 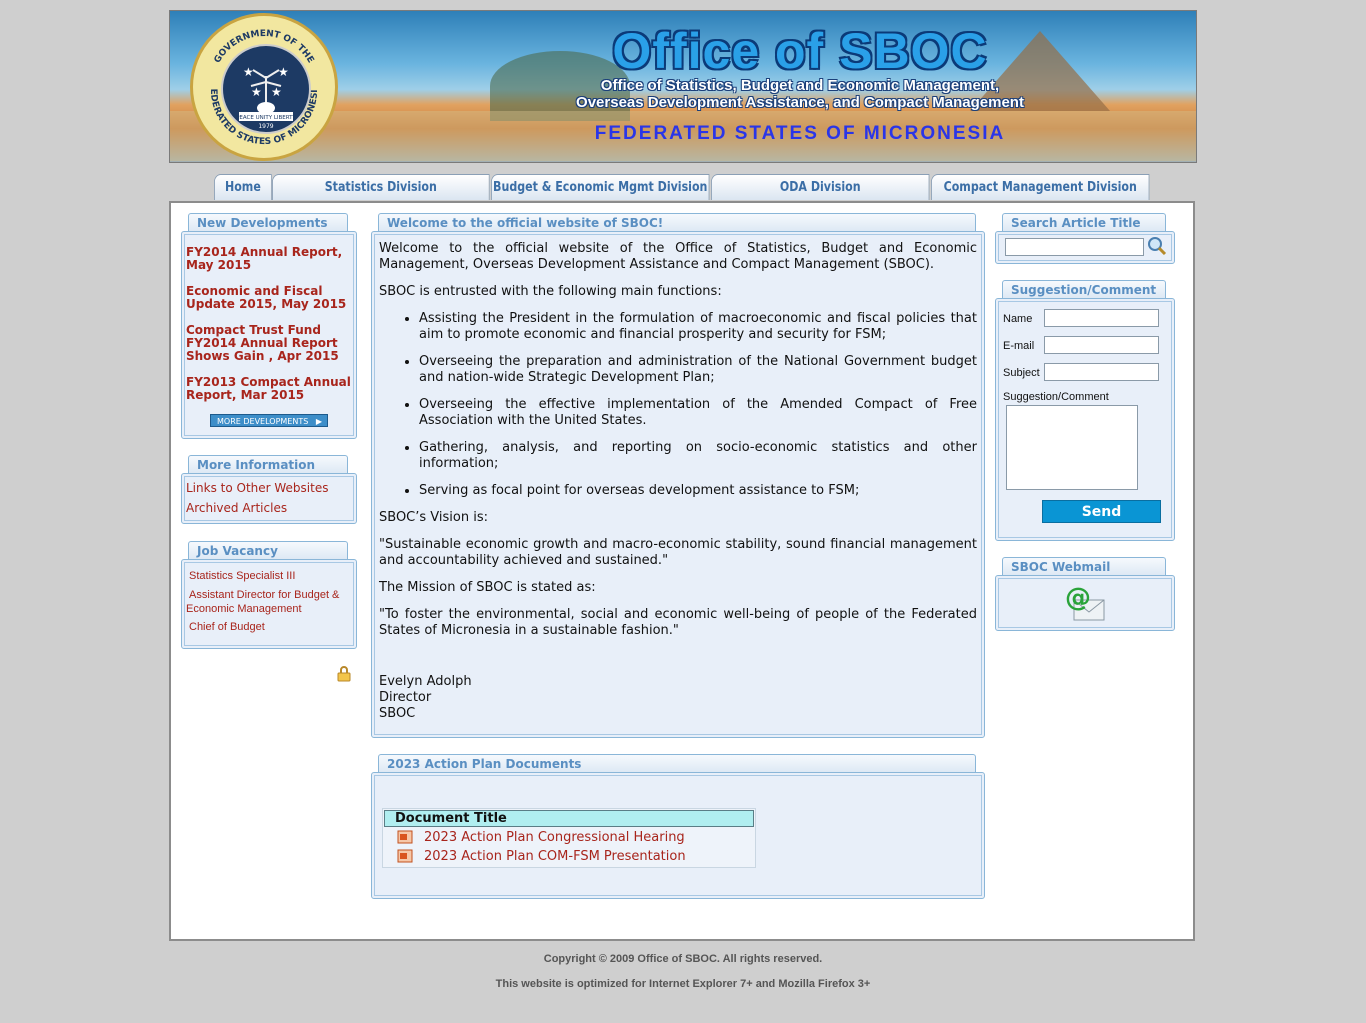 I want to click on document-title-column-header: Document Title, so click(x=569, y=818).